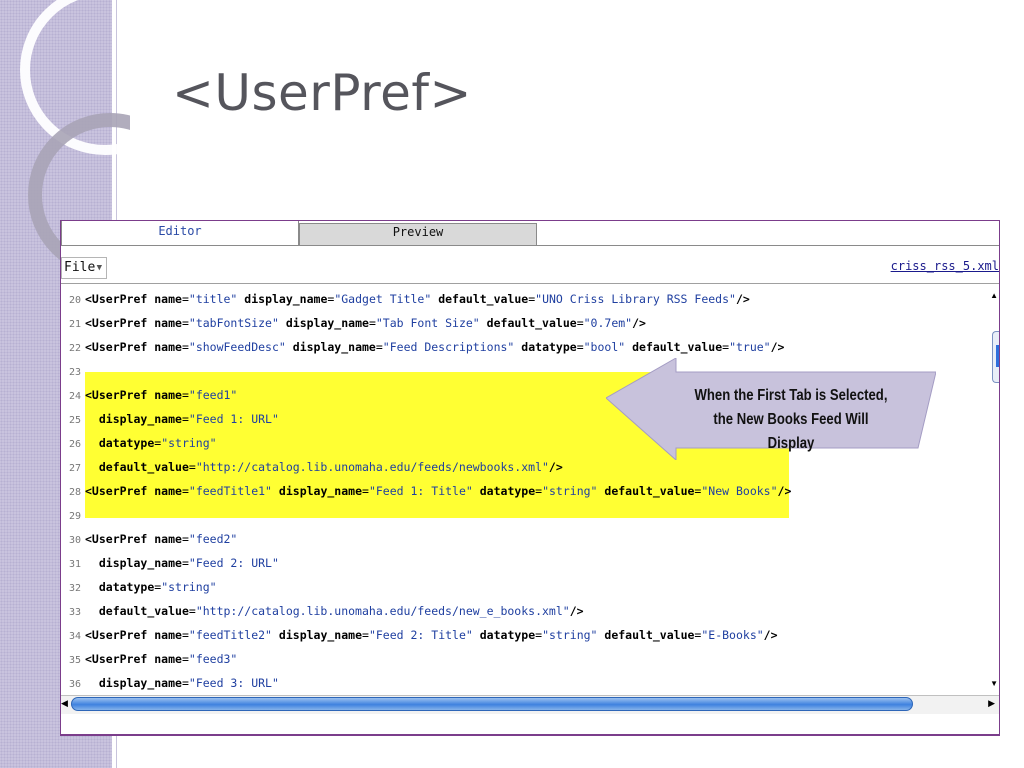 This screenshot has height=768, width=1024. Describe the element at coordinates (213, 299) in the screenshot. I see `code-token: "title"` at that location.